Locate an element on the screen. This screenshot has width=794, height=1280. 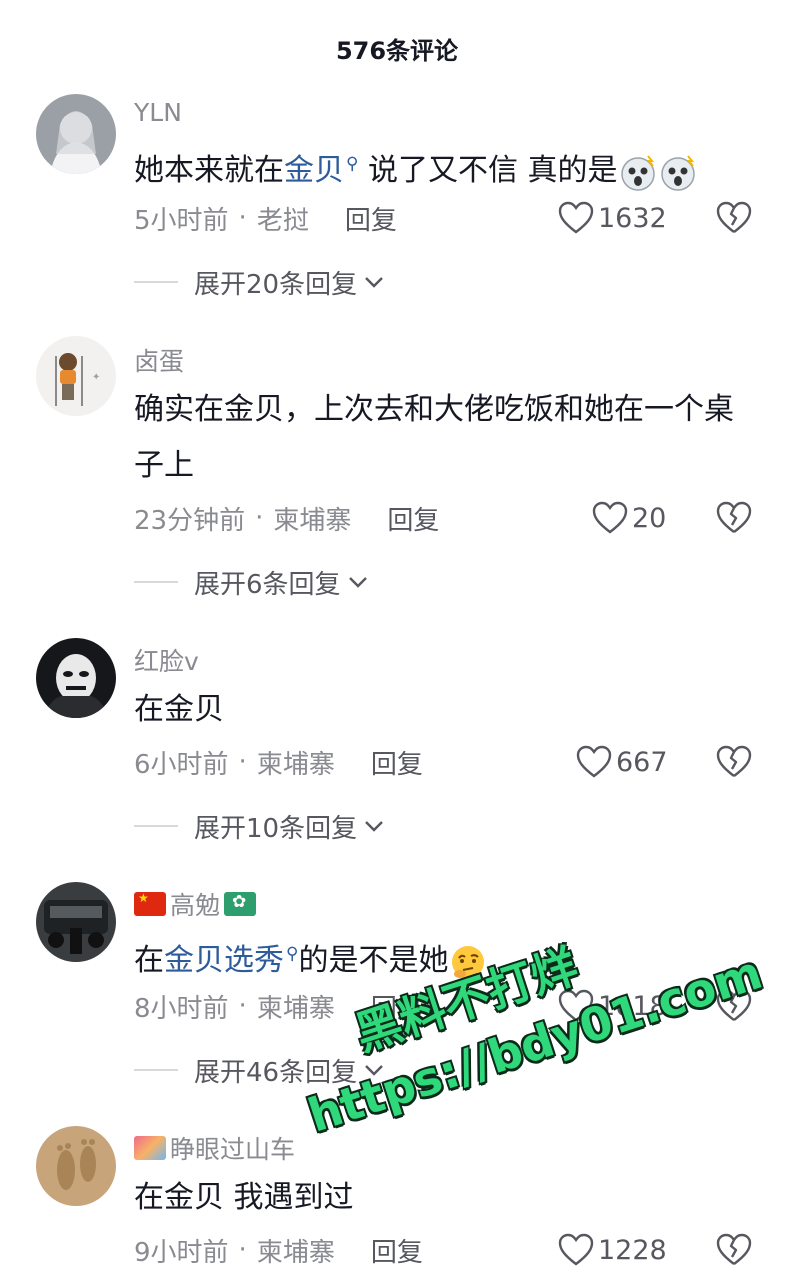
comment-text: 在金贝 is located at coordinates (179, 709).